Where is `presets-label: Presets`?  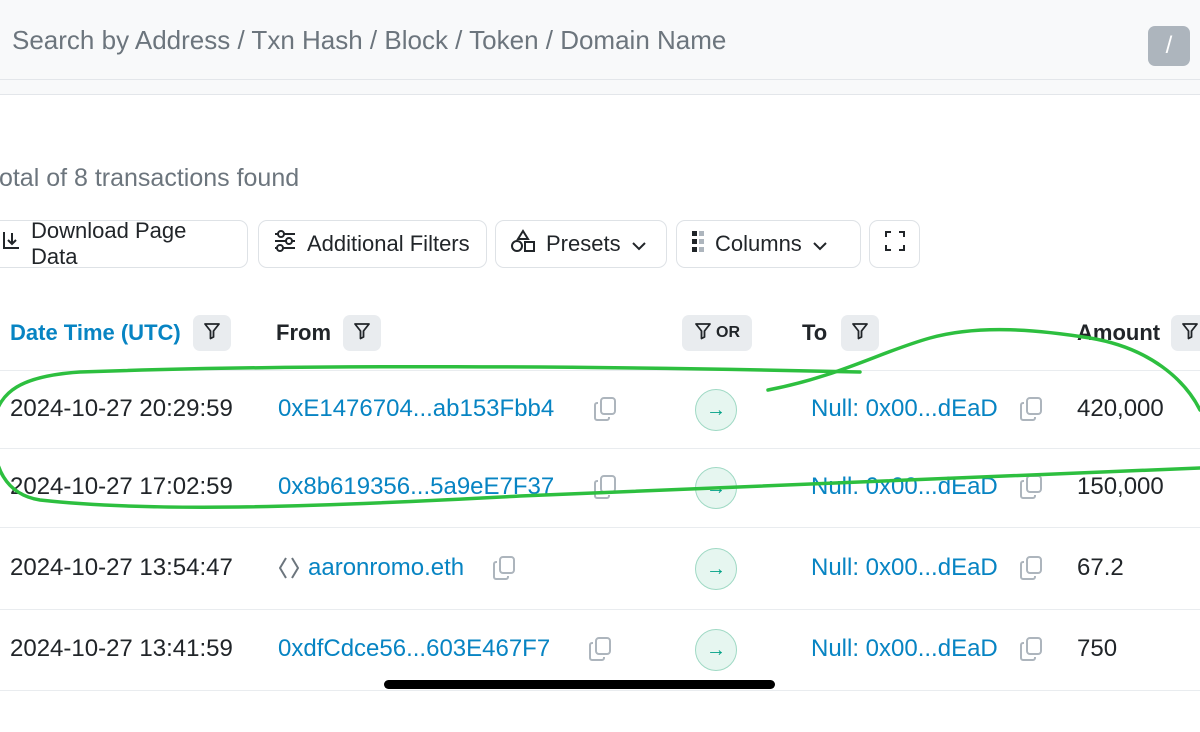 presets-label: Presets is located at coordinates (583, 243).